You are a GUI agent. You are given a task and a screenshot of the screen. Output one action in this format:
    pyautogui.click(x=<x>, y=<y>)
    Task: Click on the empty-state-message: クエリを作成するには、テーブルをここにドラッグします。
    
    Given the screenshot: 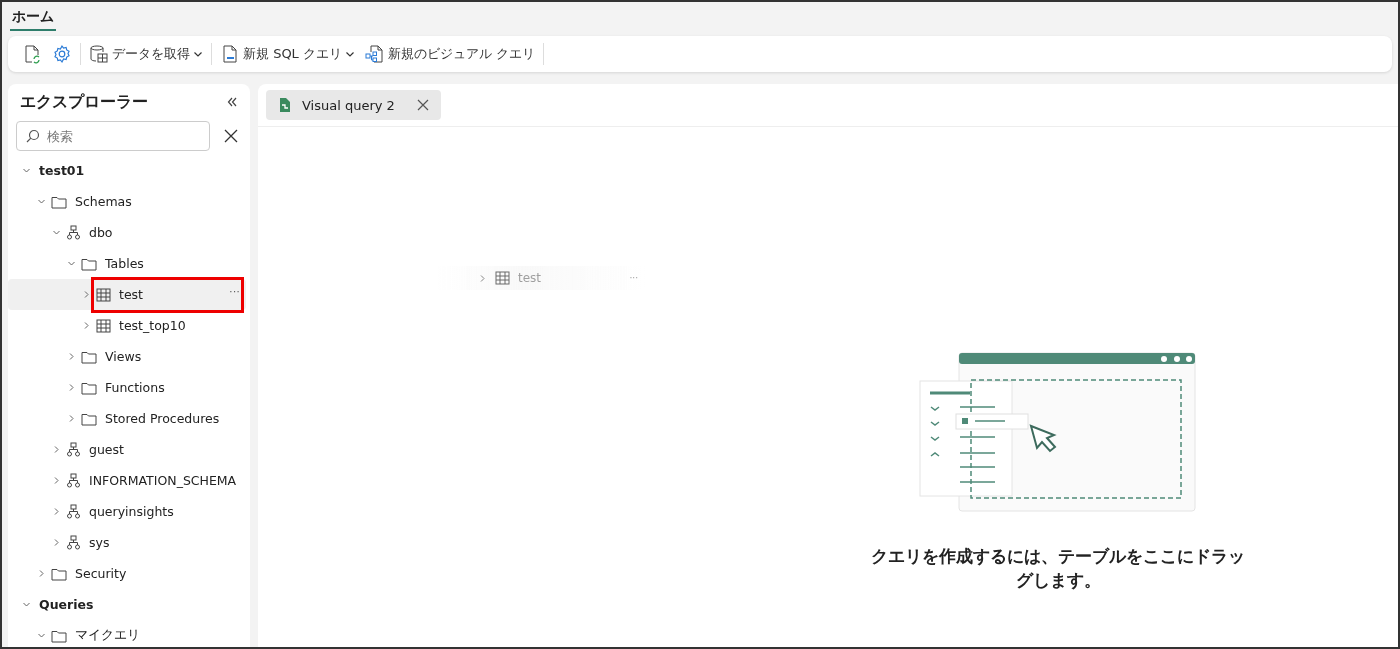 What is the action you would take?
    pyautogui.click(x=1058, y=568)
    